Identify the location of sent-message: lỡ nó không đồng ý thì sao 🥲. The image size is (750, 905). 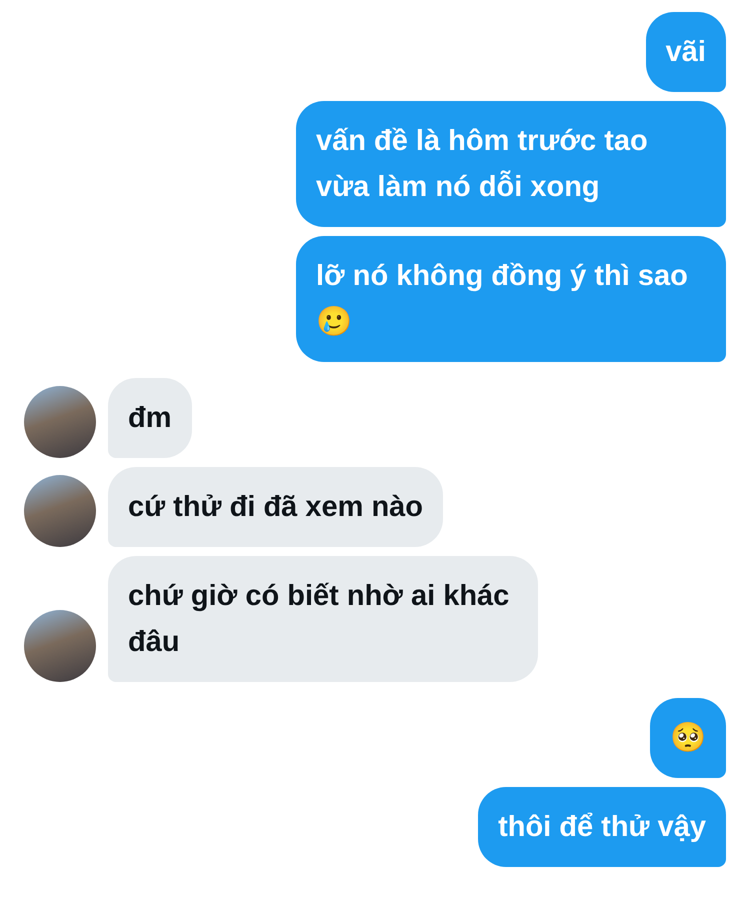
(511, 299).